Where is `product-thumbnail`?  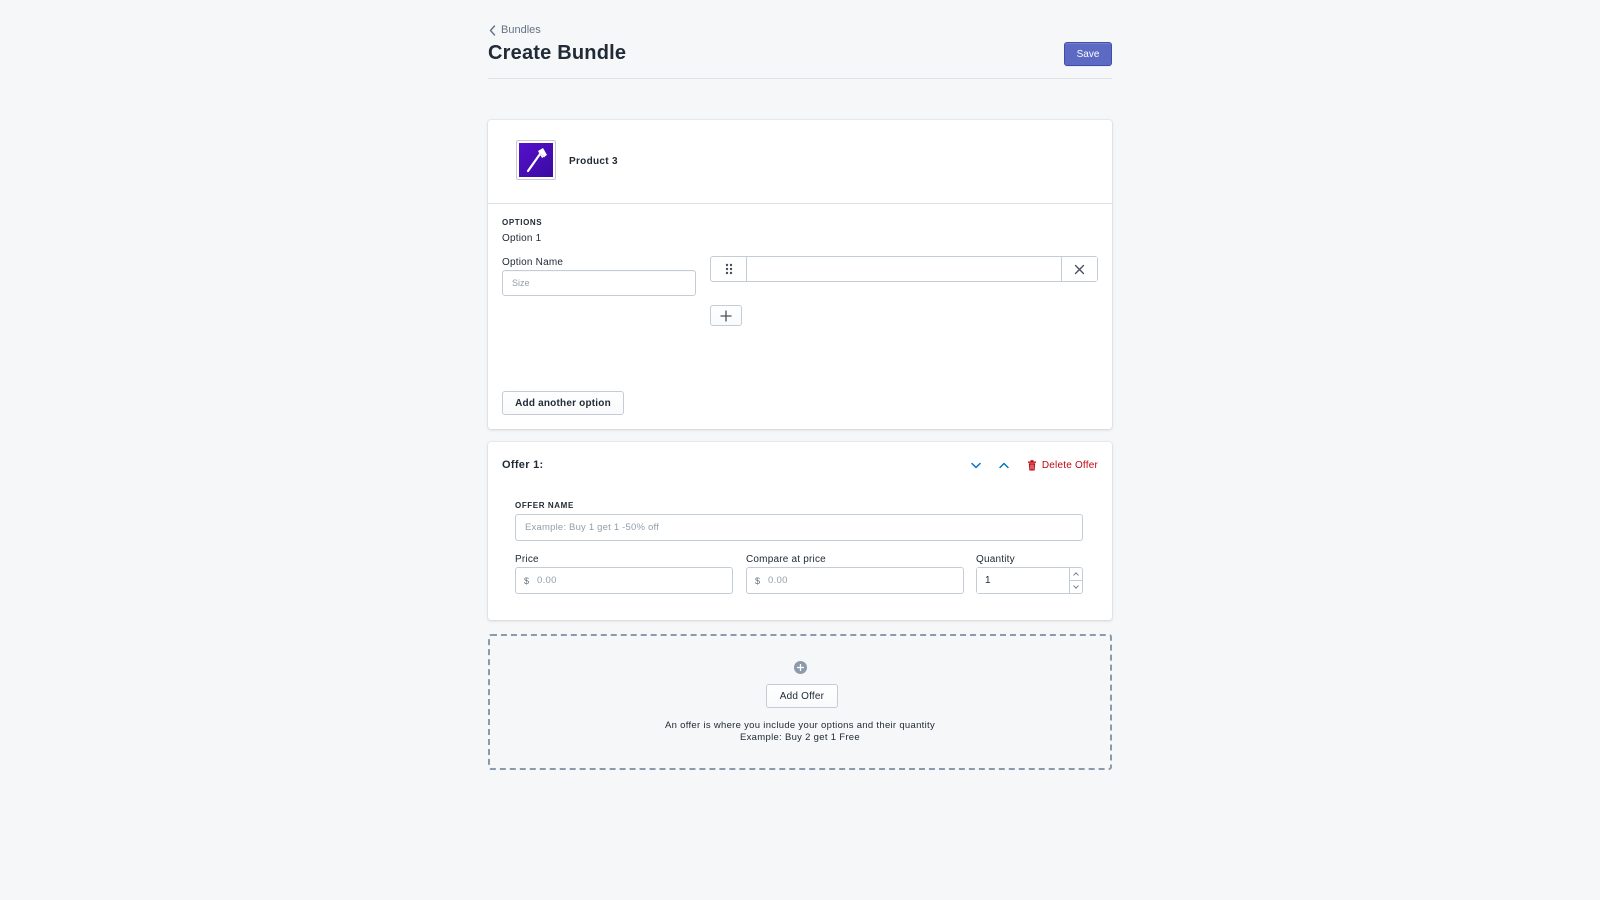
product-thumbnail is located at coordinates (536, 160).